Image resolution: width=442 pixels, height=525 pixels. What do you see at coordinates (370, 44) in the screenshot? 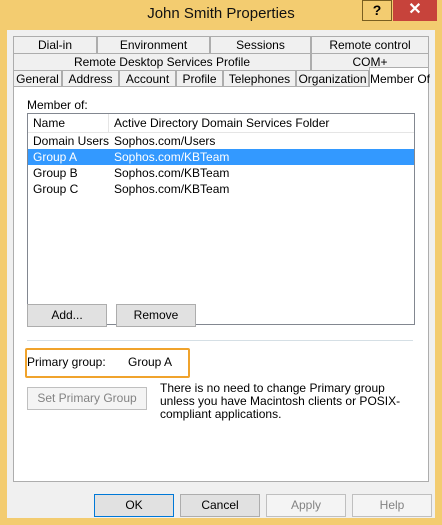
I see `tab-remote-control: Remote control` at bounding box center [370, 44].